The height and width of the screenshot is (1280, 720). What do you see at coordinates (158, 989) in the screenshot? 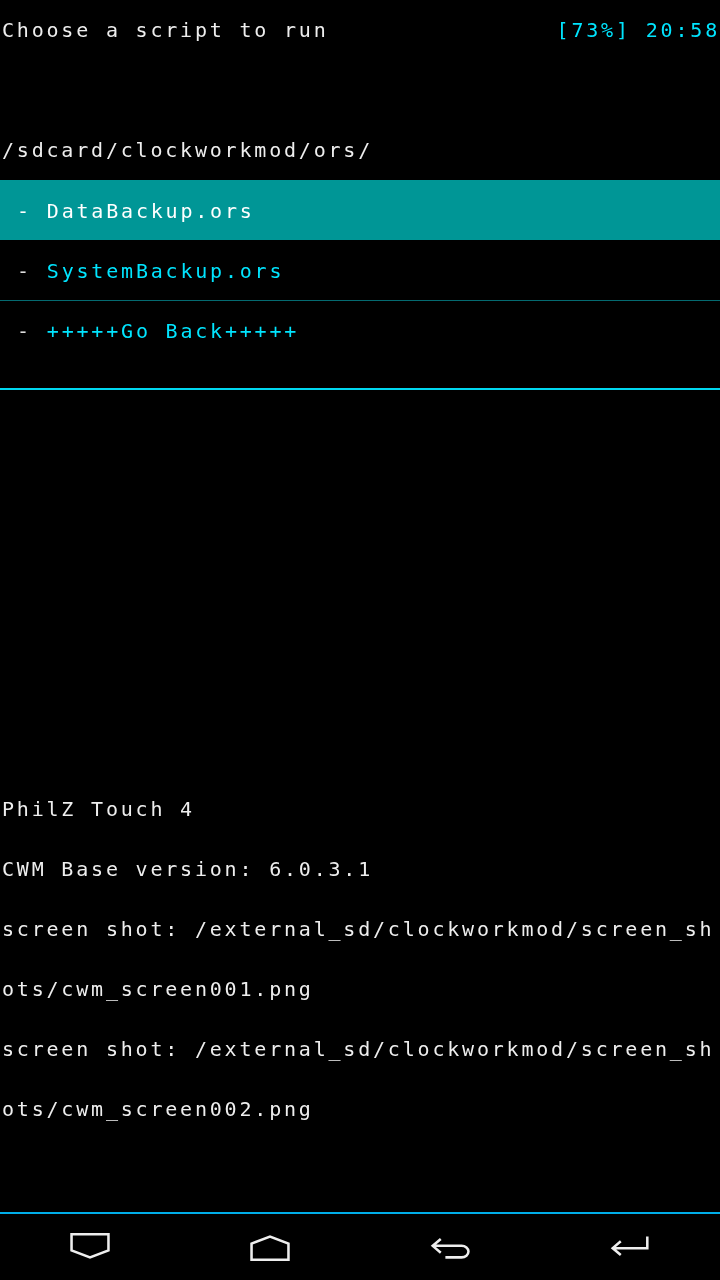
I see `log-line: ots/cwm_screen001.png` at bounding box center [158, 989].